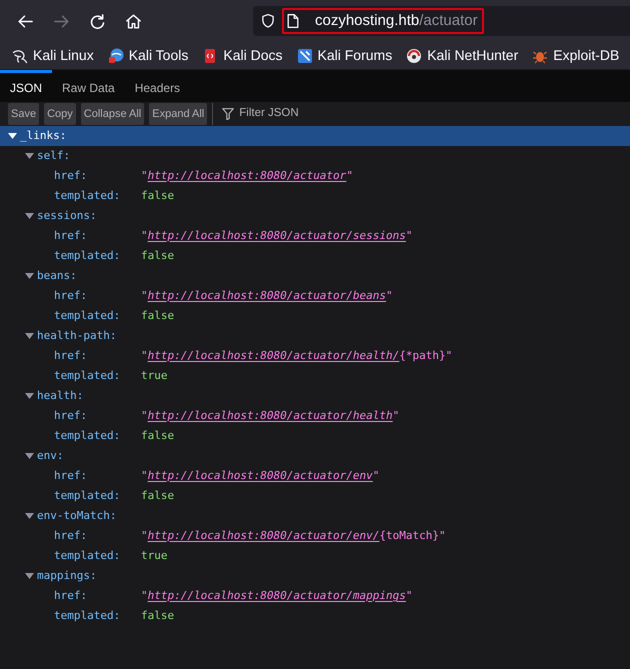 This screenshot has height=669, width=630. Describe the element at coordinates (53, 156) in the screenshot. I see `key-label: self:` at that location.